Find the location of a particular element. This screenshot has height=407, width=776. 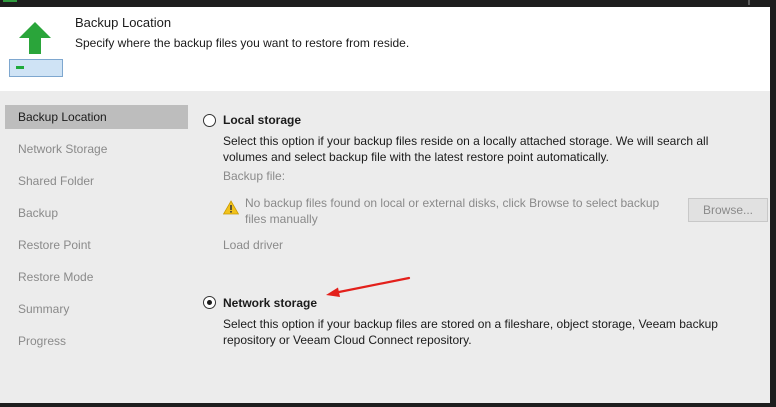

green-up-arrow-icon is located at coordinates (35, 38).